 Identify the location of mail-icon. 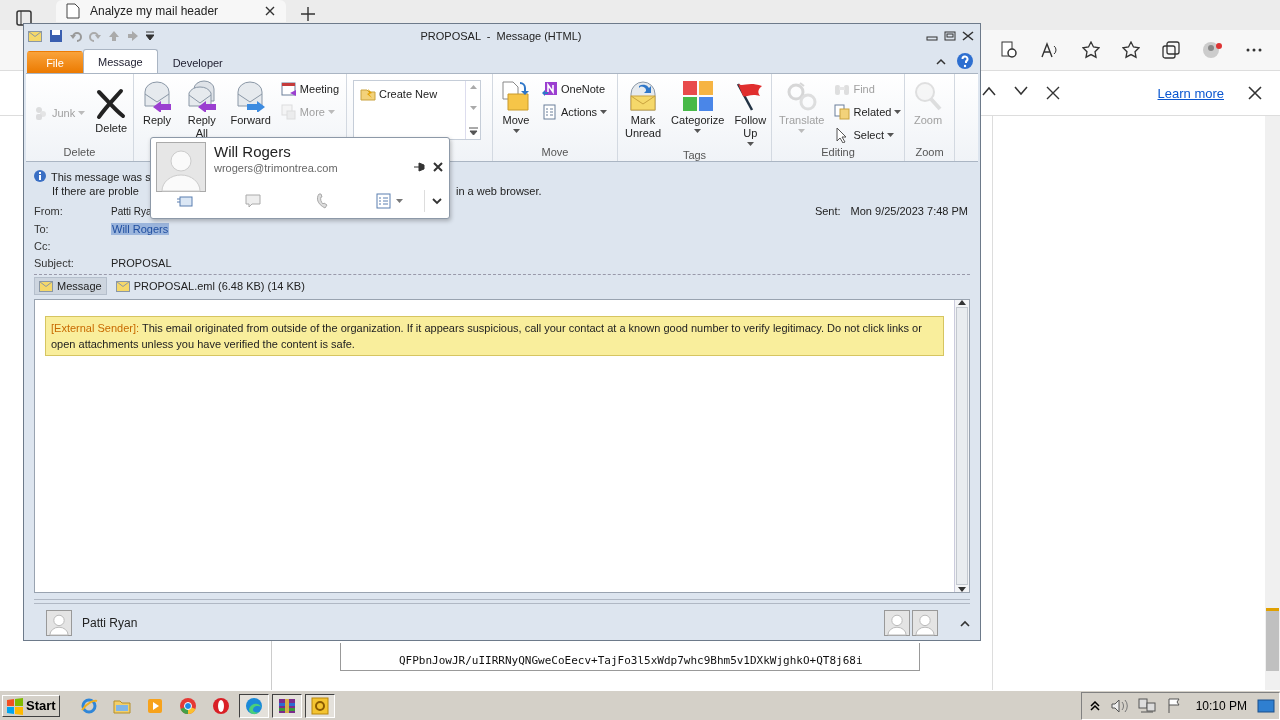
(319, 705).